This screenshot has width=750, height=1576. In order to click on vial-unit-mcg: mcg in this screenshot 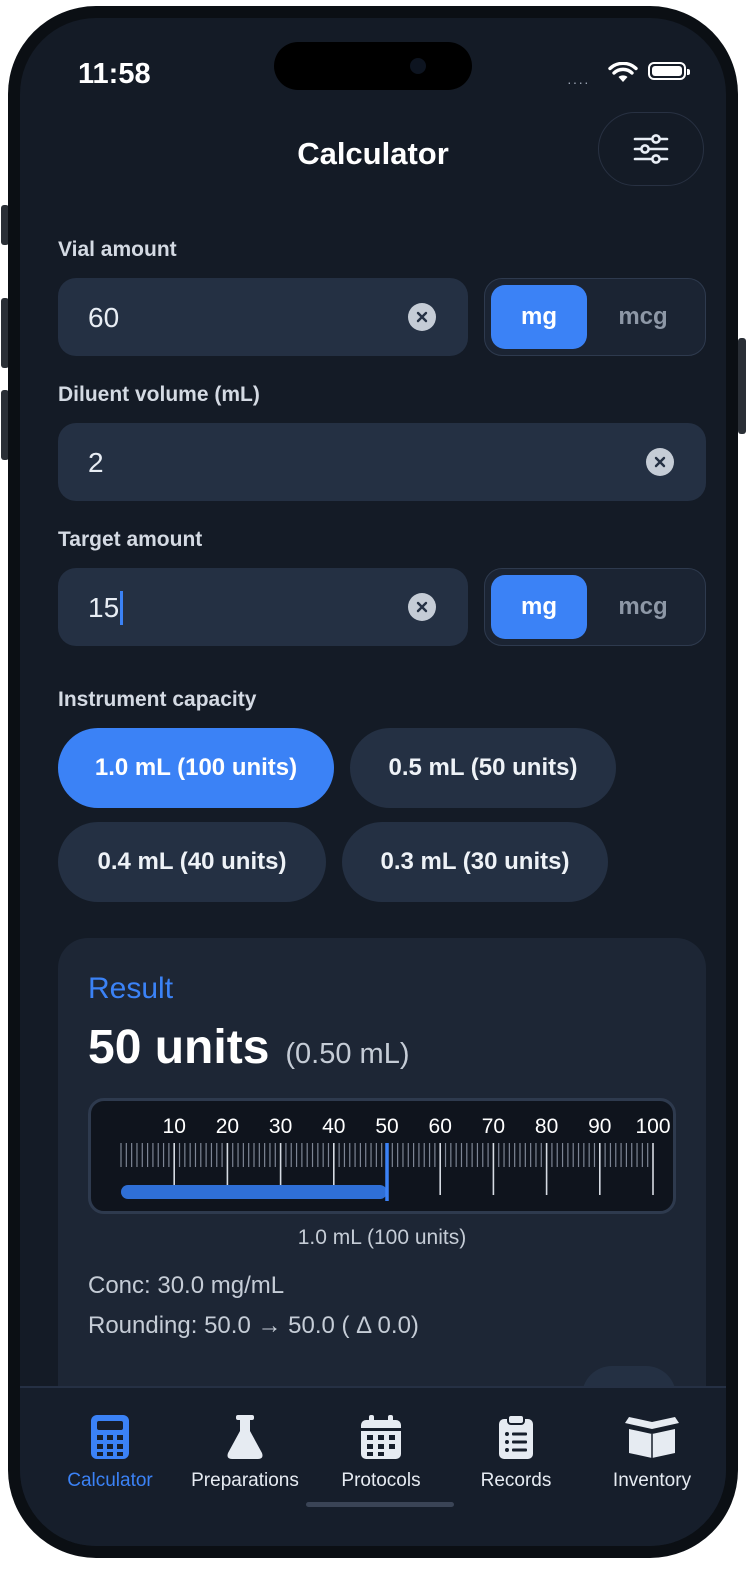, I will do `click(643, 317)`.